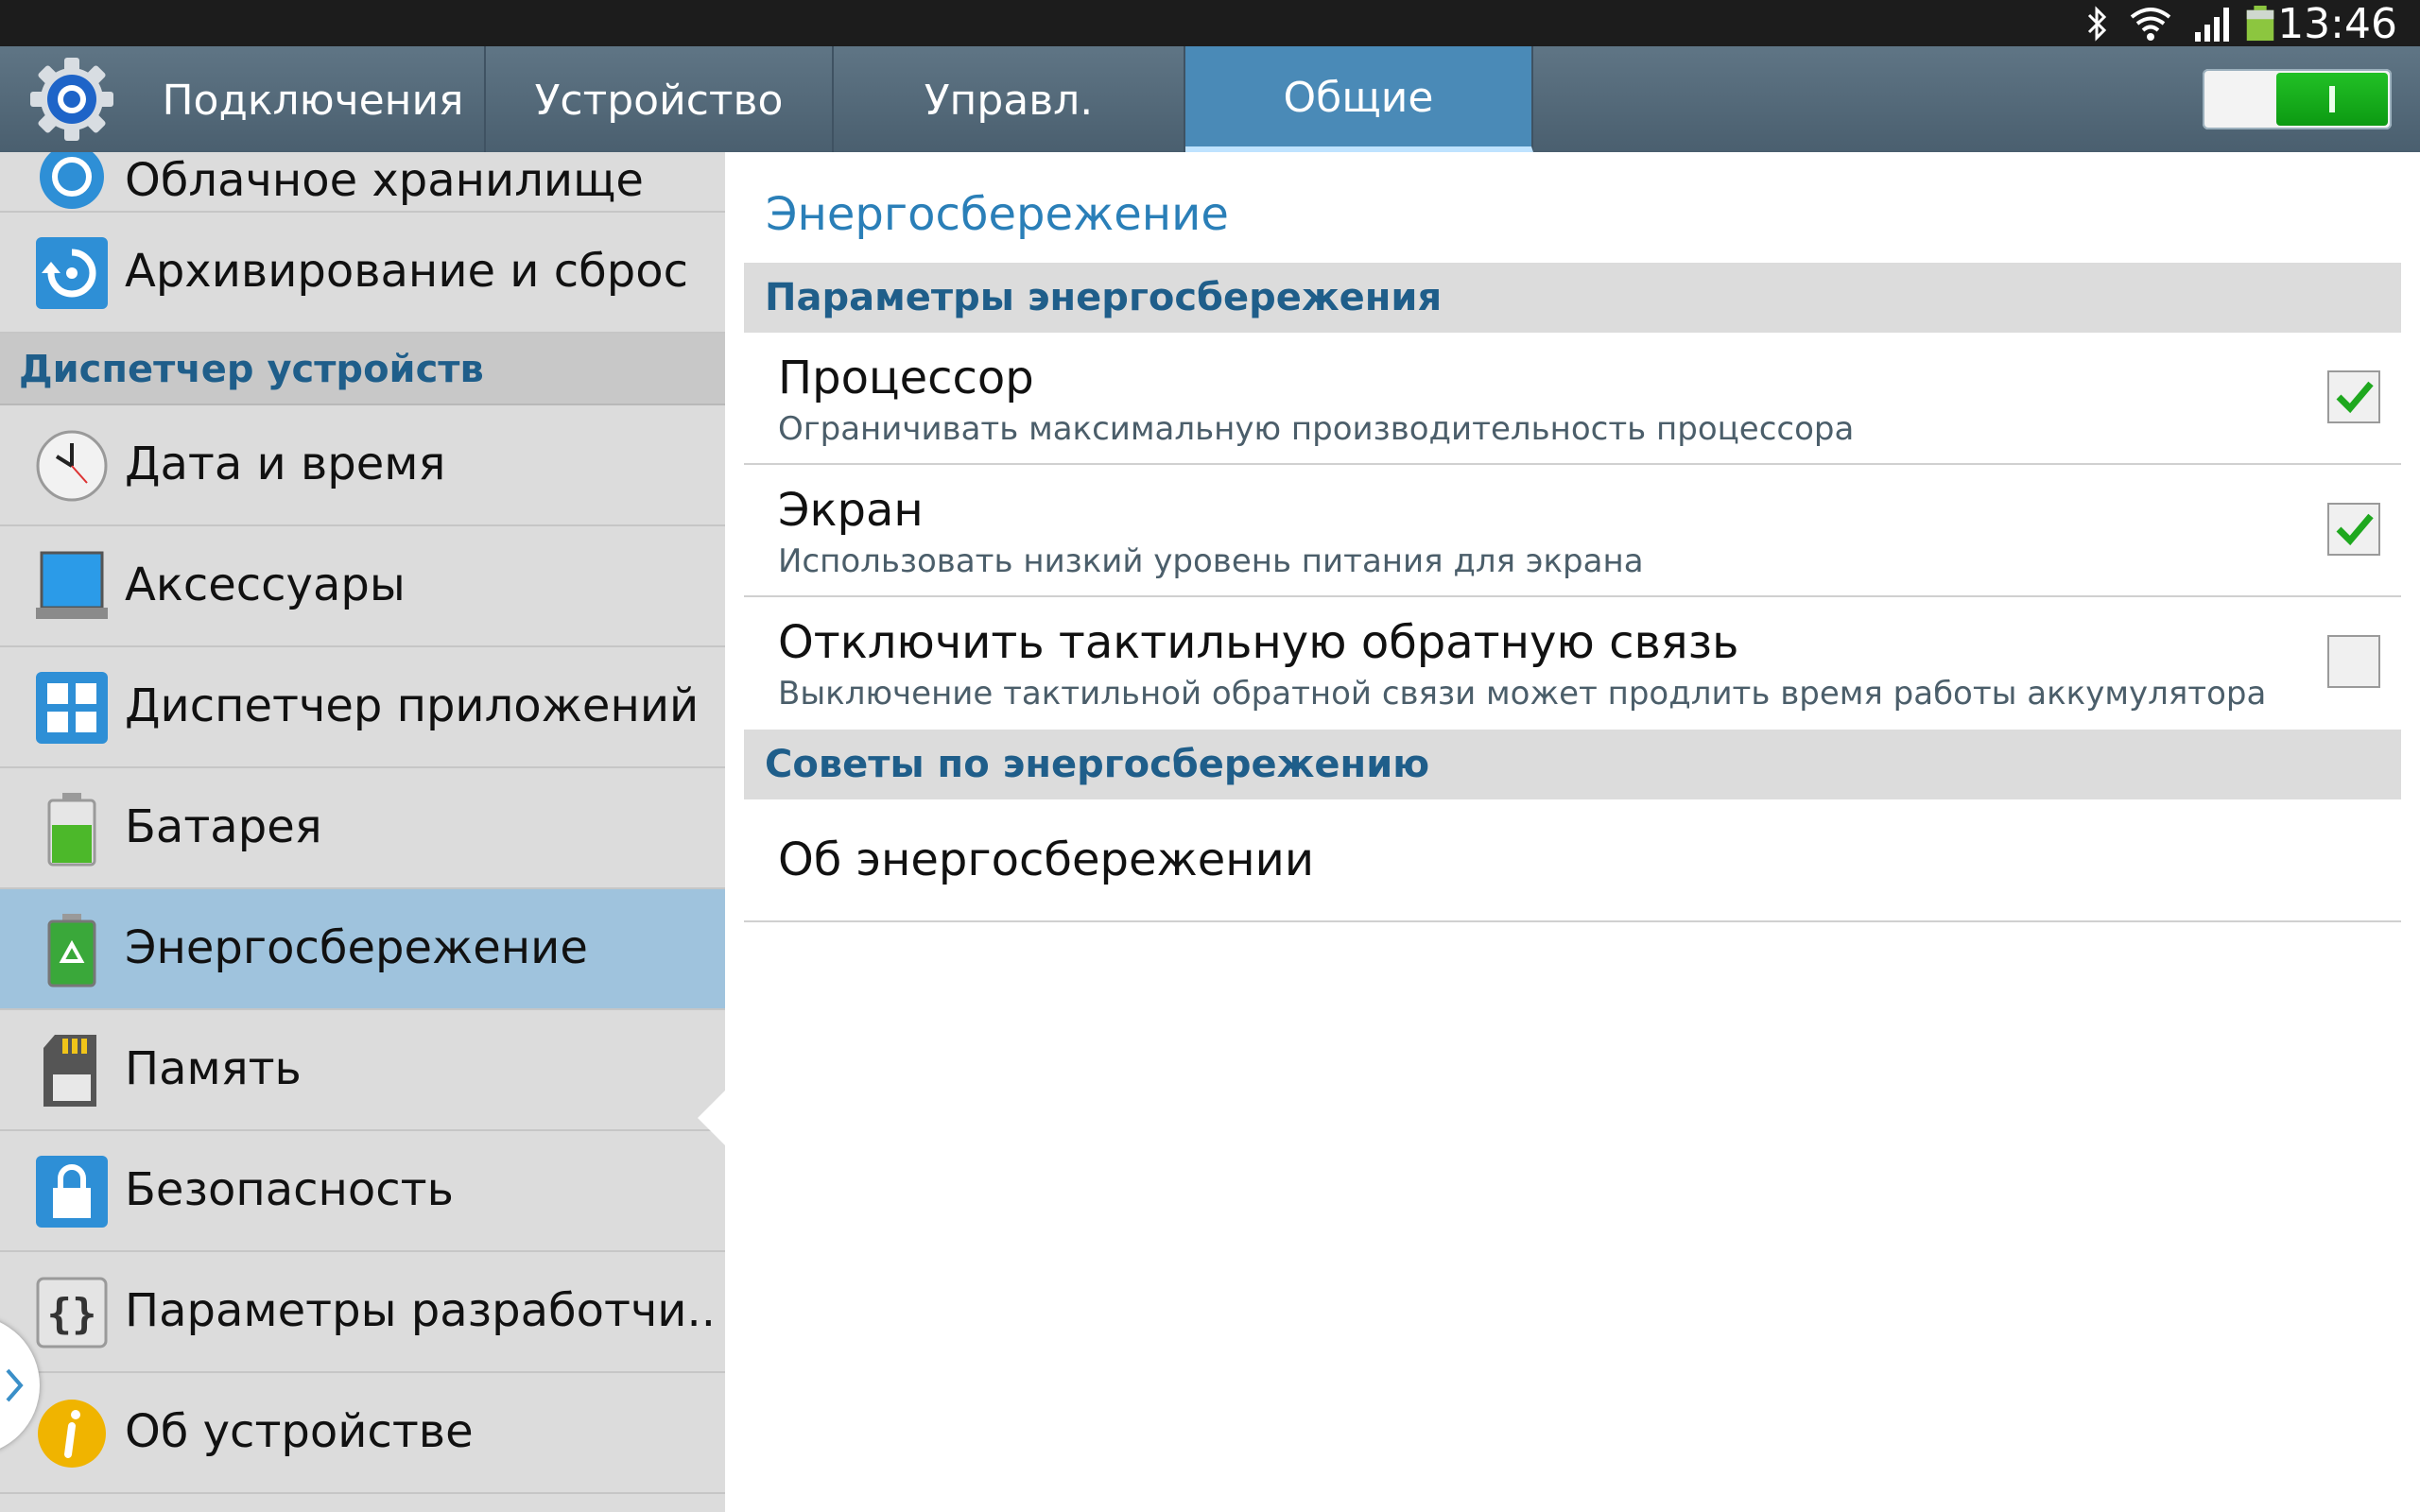  I want to click on tab-controls: Управл., so click(1009, 99).